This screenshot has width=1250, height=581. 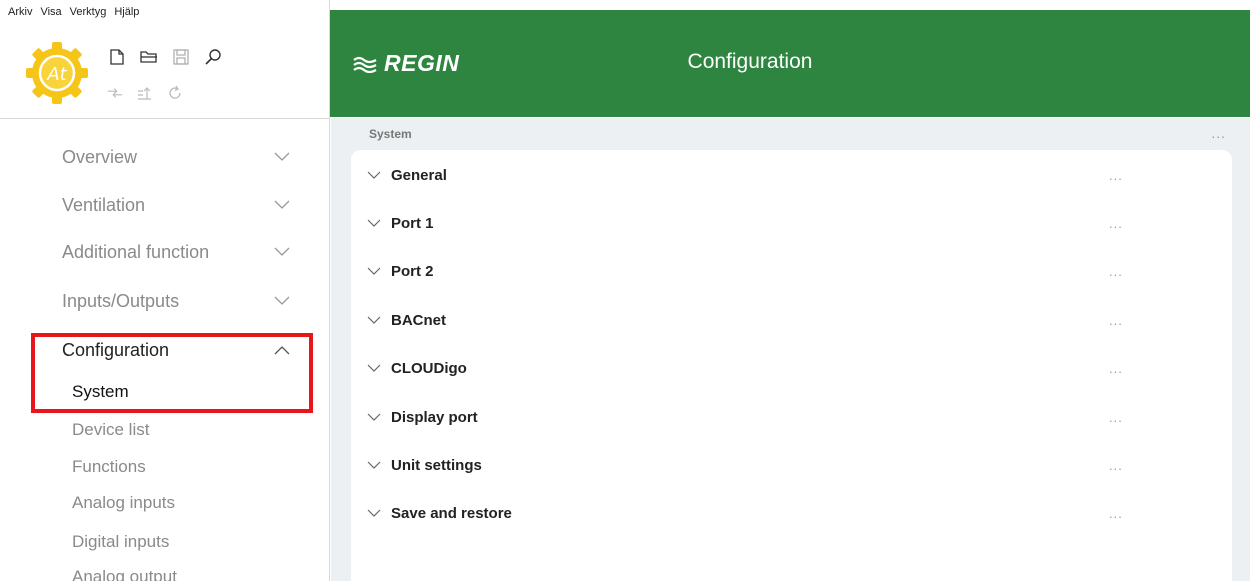 What do you see at coordinates (115, 93) in the screenshot?
I see `connect-icon` at bounding box center [115, 93].